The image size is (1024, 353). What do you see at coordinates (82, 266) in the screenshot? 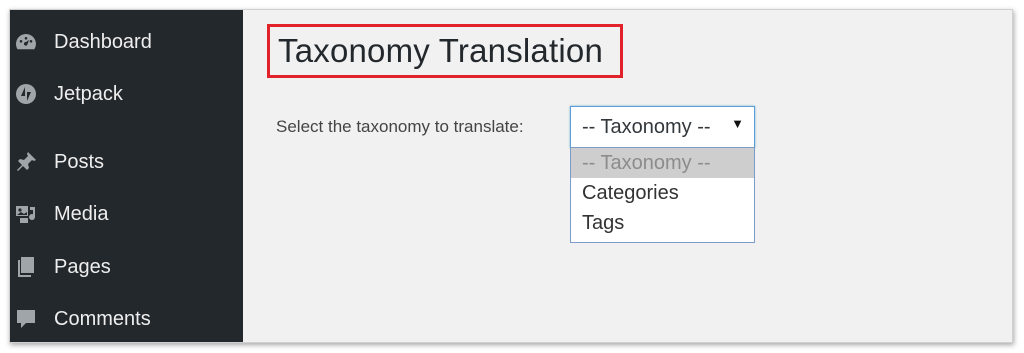
I see `sidebar-item-label: Pages` at bounding box center [82, 266].